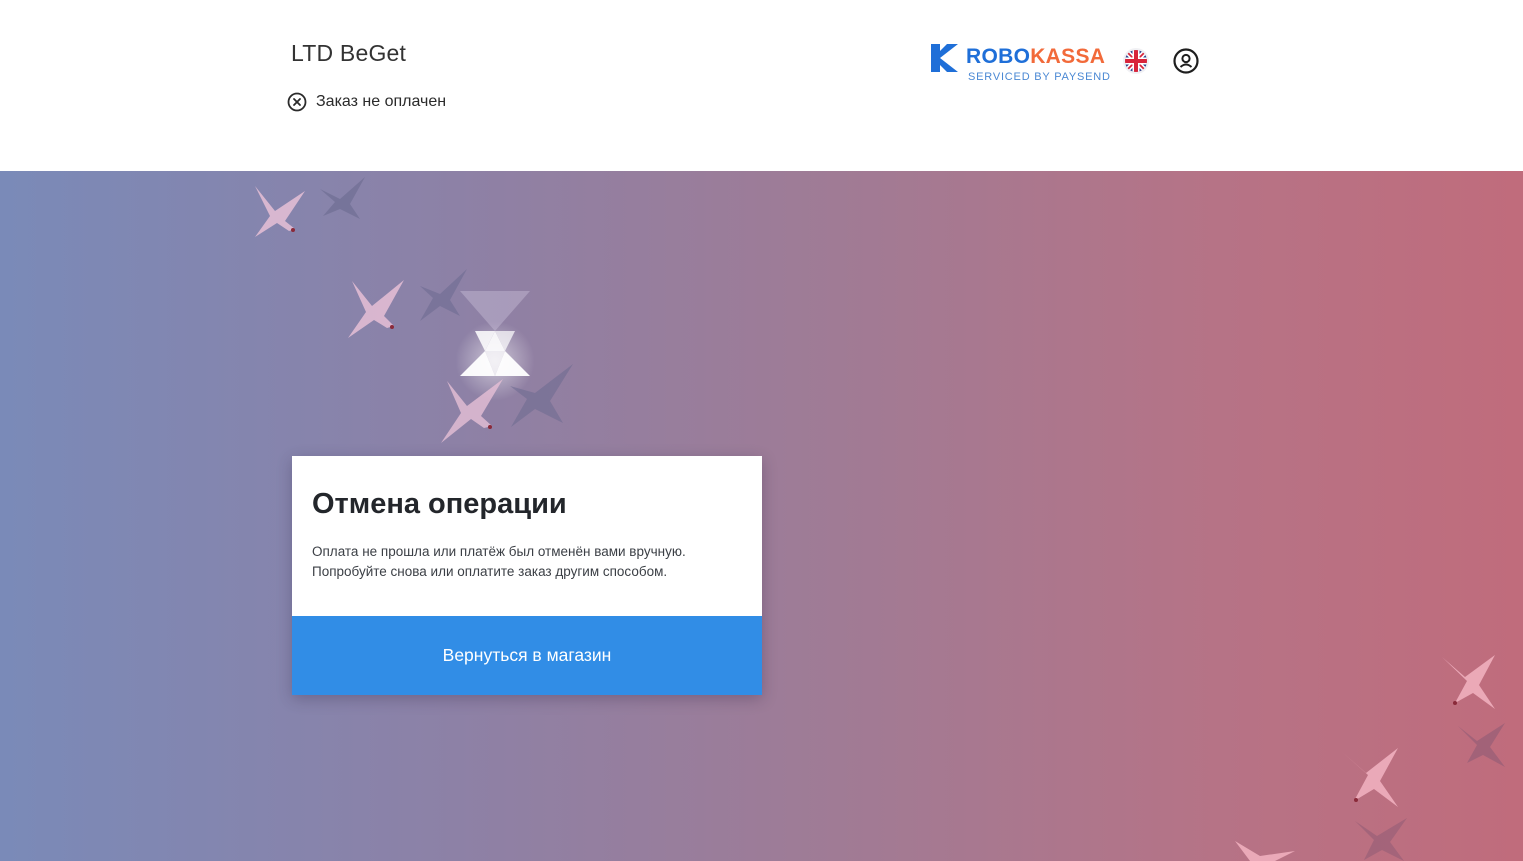  I want to click on card-title: Отмена операции, so click(439, 504).